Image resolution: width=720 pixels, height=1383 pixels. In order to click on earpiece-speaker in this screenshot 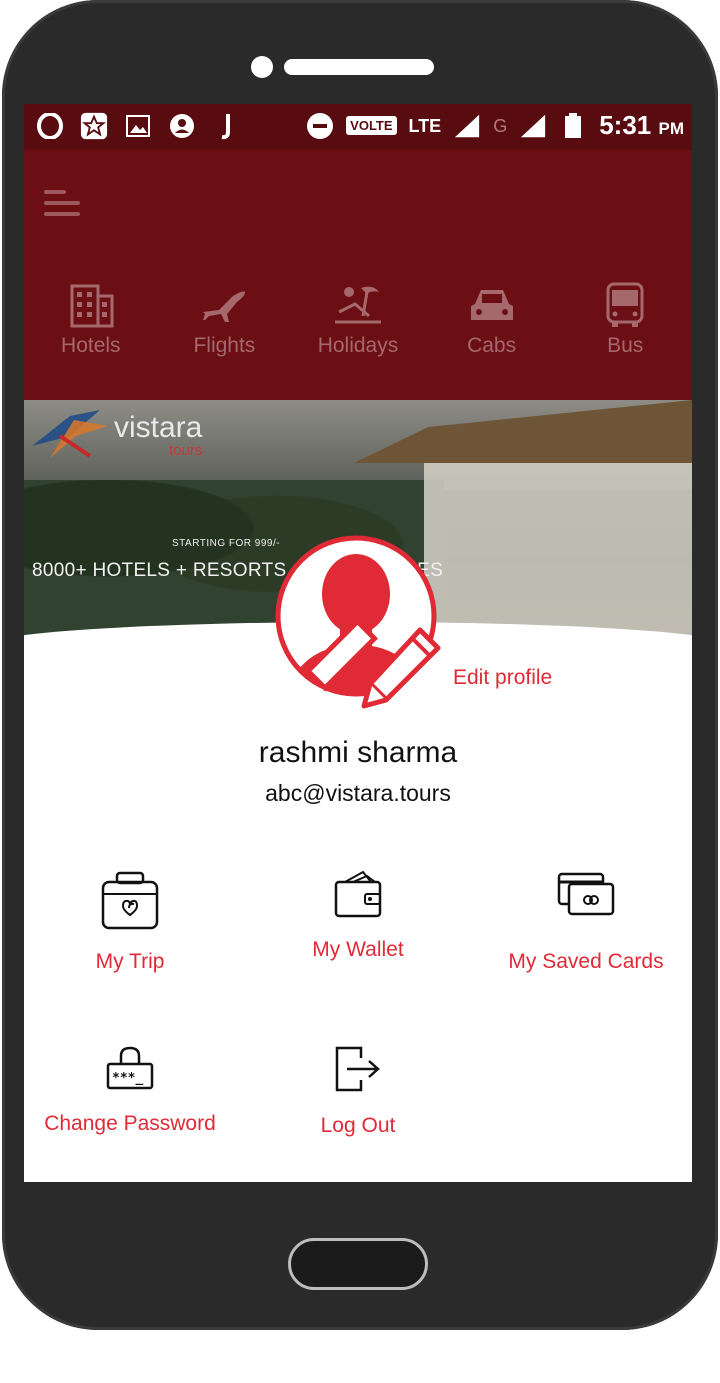, I will do `click(359, 67)`.